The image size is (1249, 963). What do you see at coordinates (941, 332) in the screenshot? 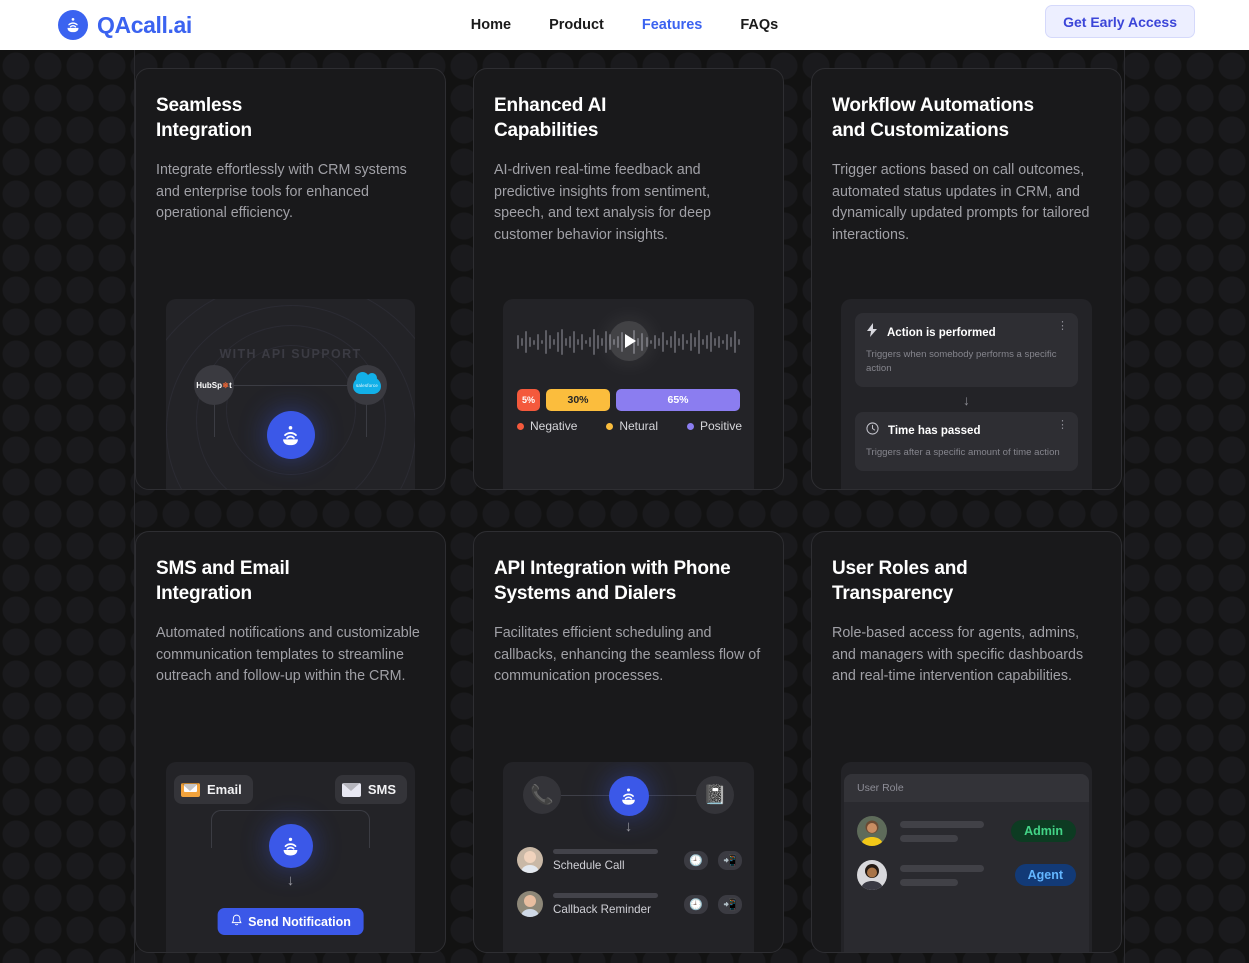
I see `workflow-step-title: Action is performed` at bounding box center [941, 332].